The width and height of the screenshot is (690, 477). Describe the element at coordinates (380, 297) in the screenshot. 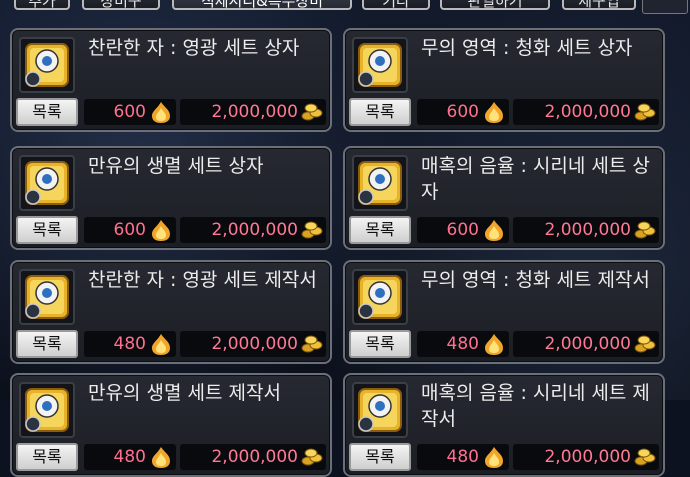

I see `void-realm-recipe-icon` at that location.